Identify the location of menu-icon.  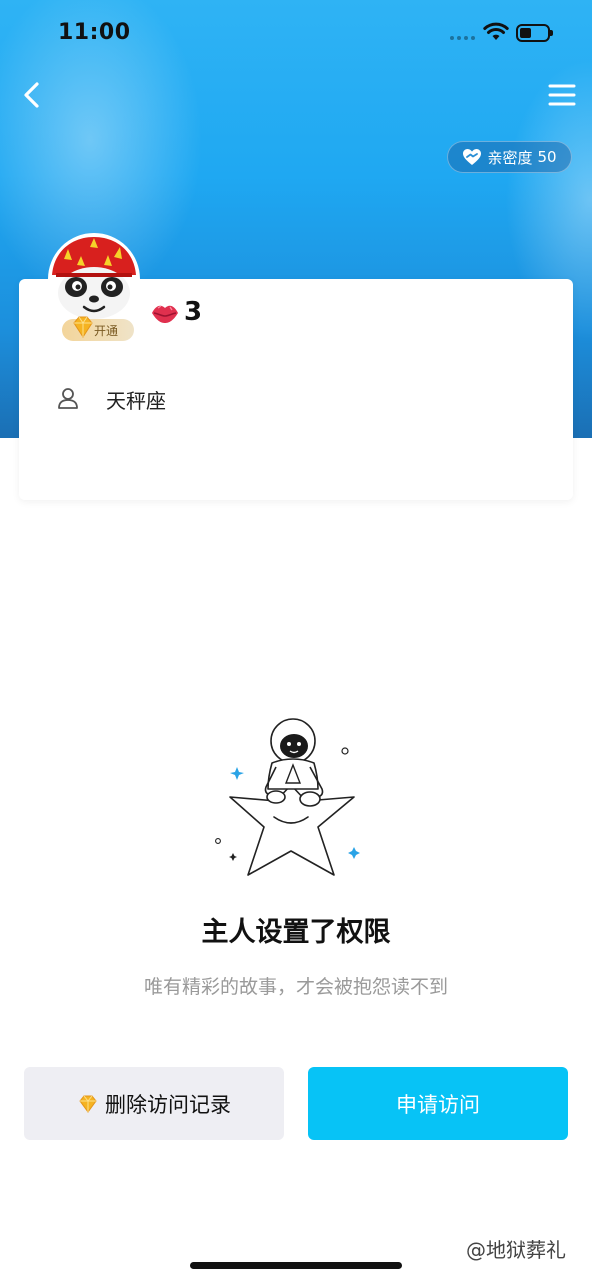
(562, 95).